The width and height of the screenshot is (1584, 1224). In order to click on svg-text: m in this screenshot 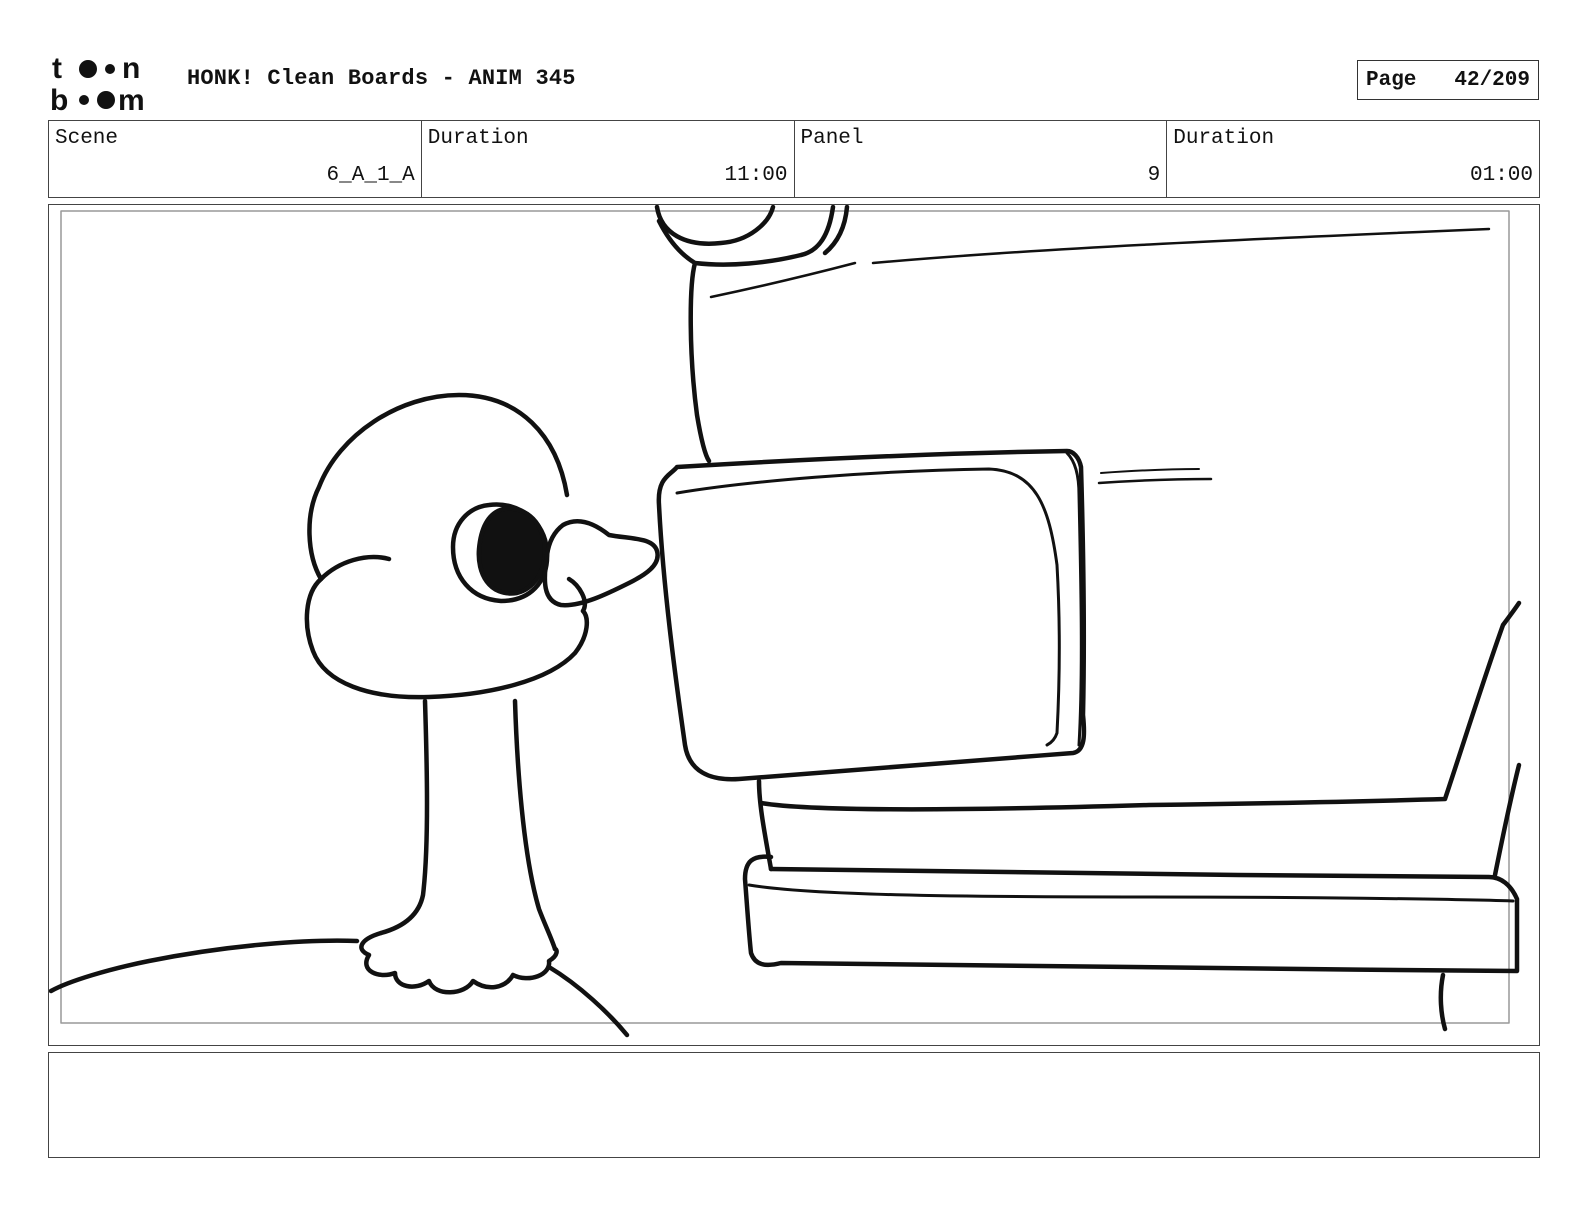, I will do `click(131, 99)`.